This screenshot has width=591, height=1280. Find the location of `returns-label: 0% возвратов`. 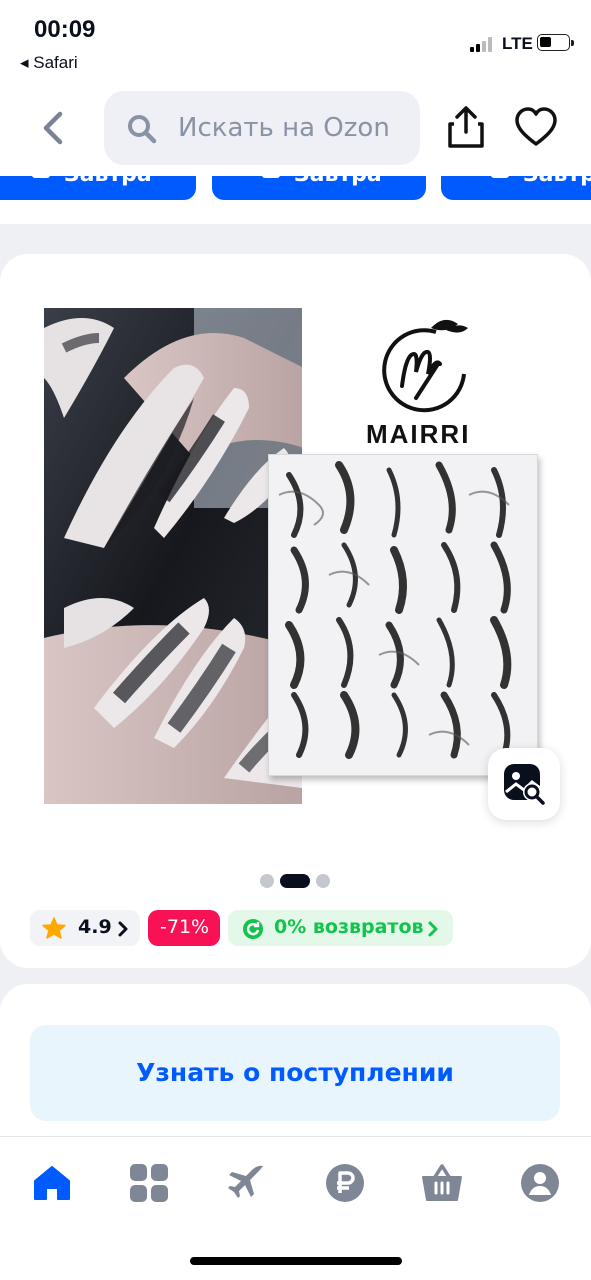

returns-label: 0% возвратов is located at coordinates (349, 927).